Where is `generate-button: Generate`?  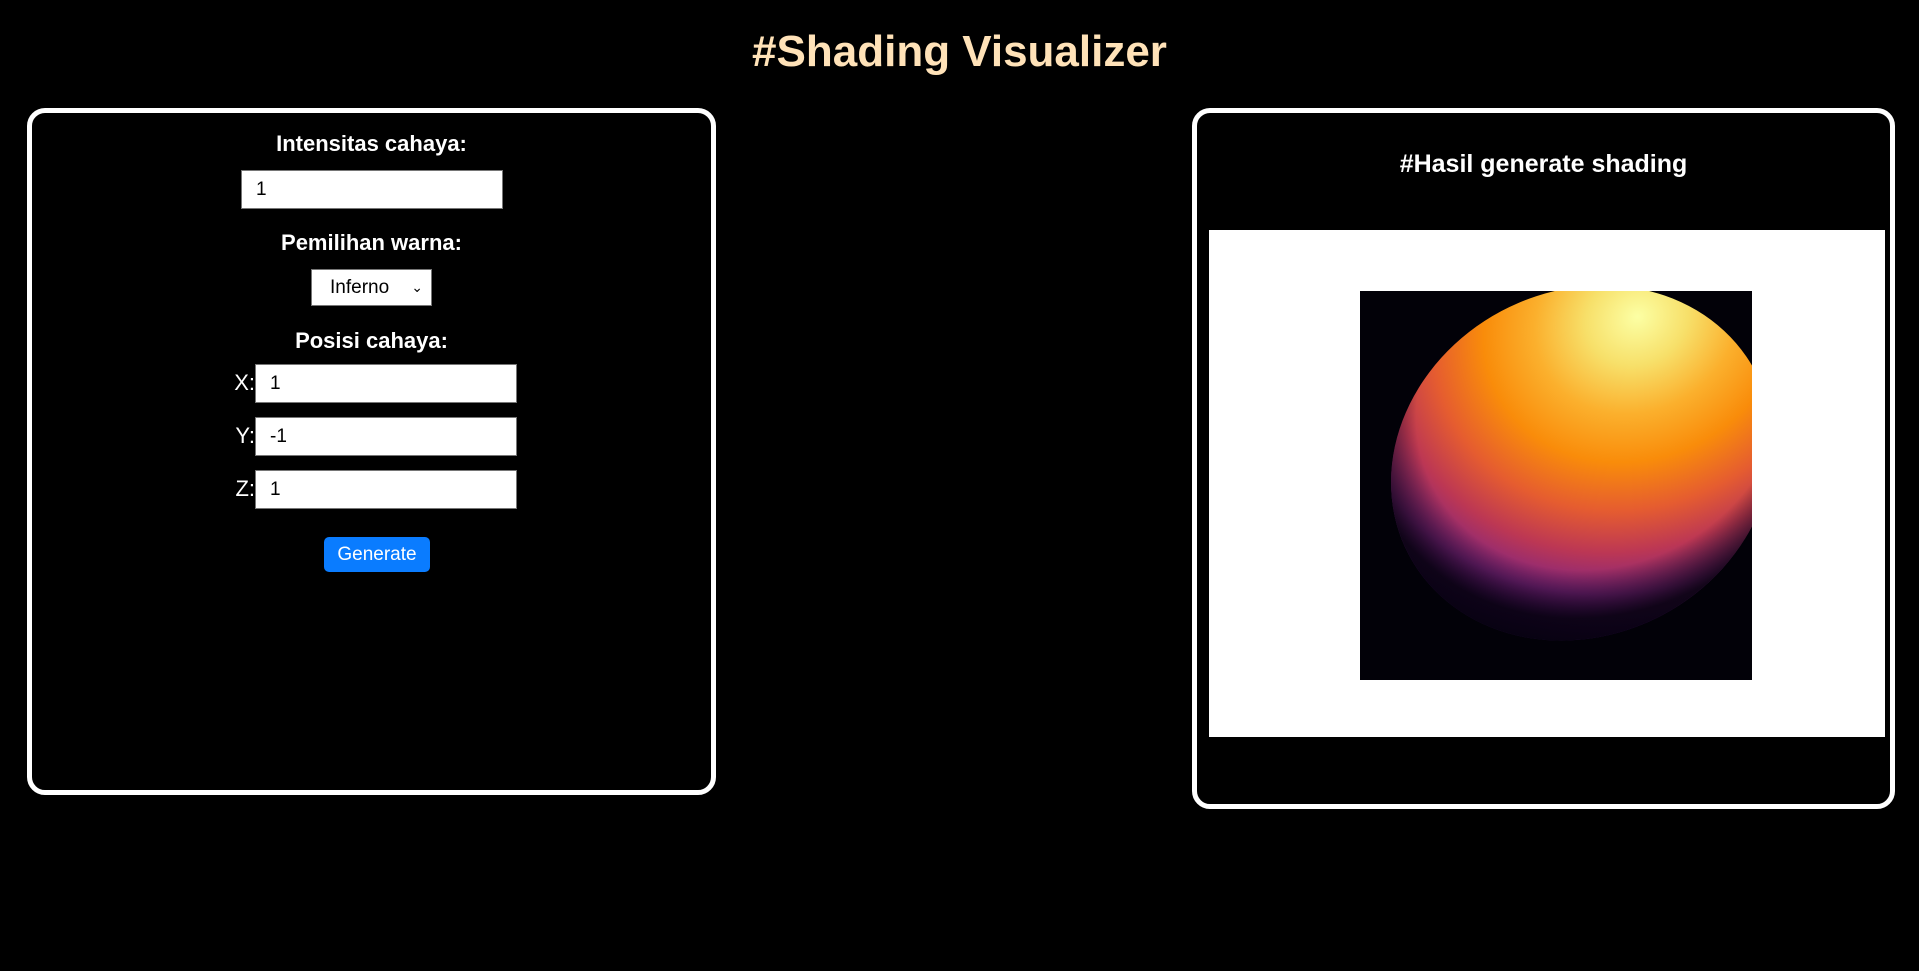
generate-button: Generate is located at coordinates (377, 554).